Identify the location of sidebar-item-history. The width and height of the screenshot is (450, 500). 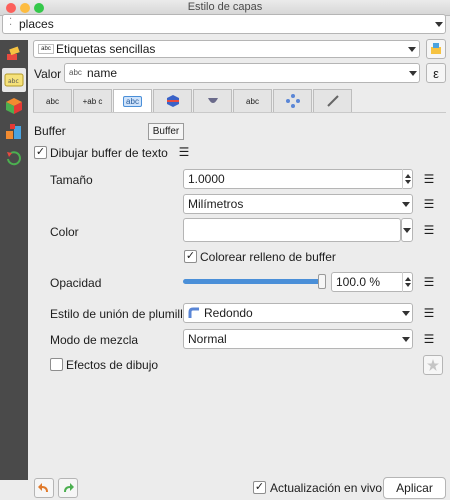
(14, 158).